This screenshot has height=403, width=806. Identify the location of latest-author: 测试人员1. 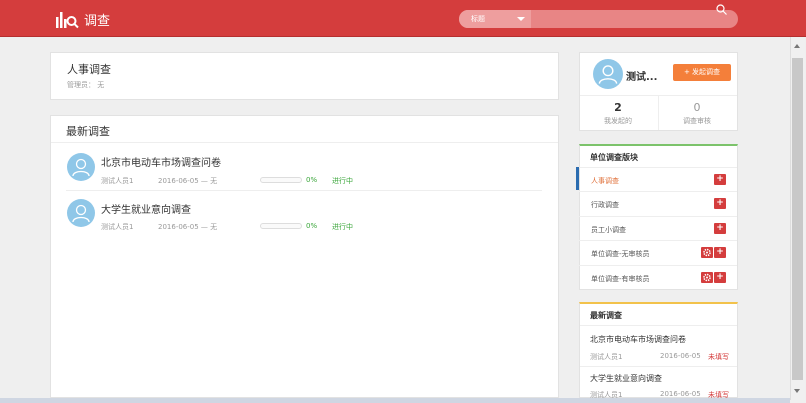
(606, 357).